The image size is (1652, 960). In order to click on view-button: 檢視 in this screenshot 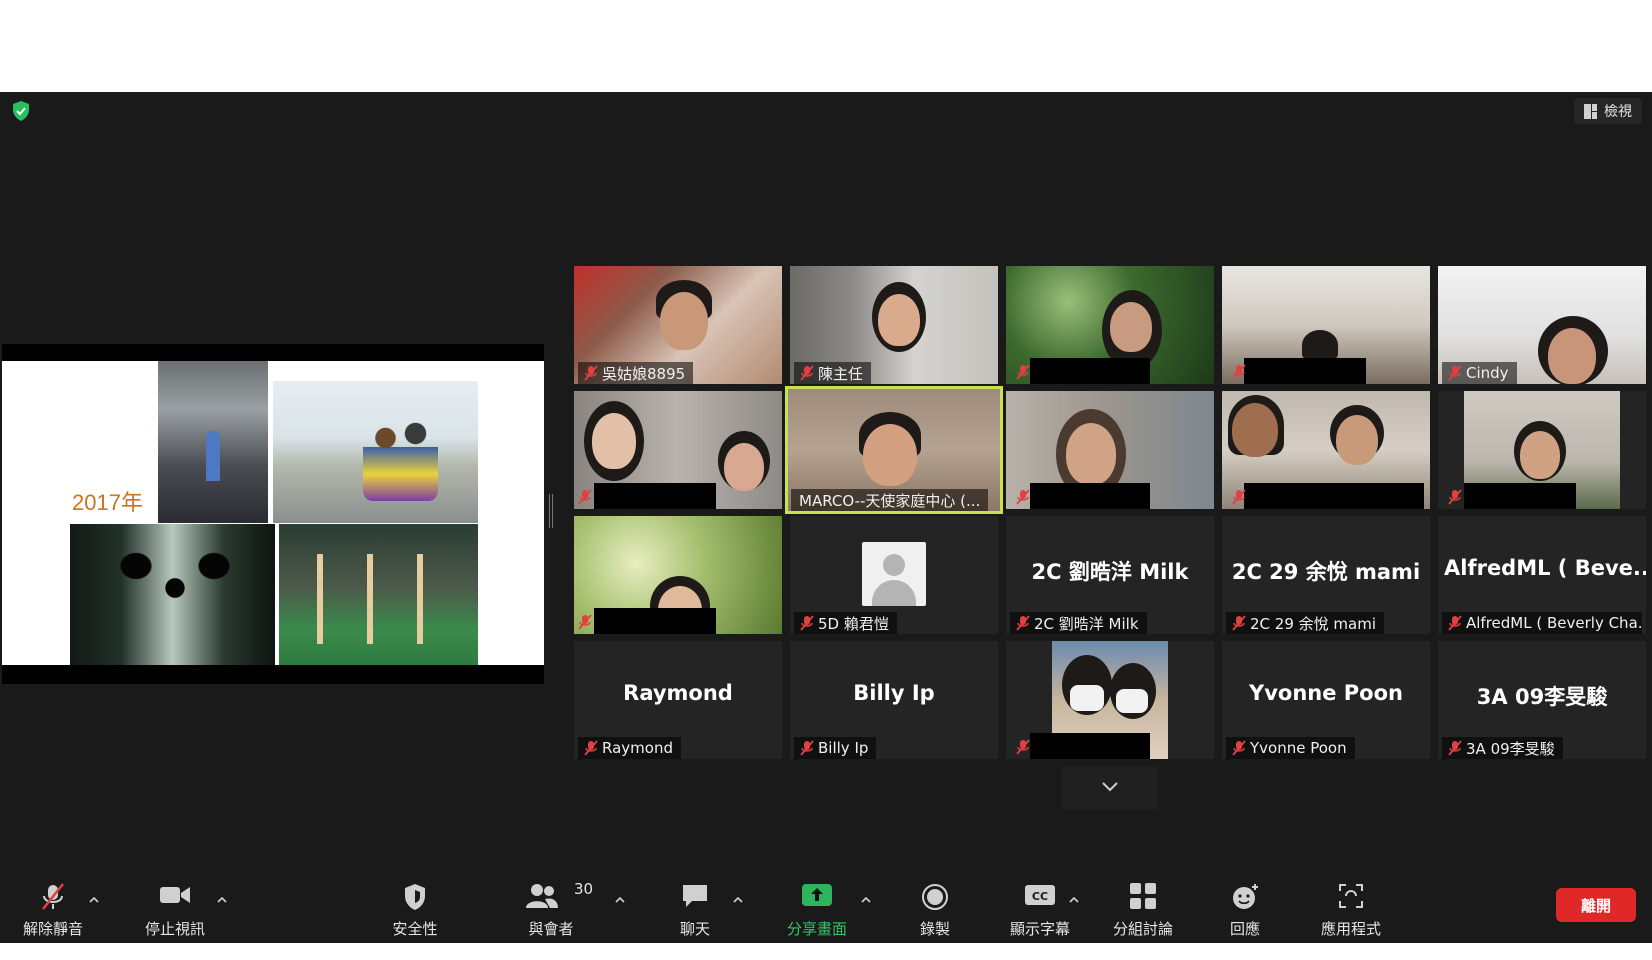, I will do `click(1608, 111)`.